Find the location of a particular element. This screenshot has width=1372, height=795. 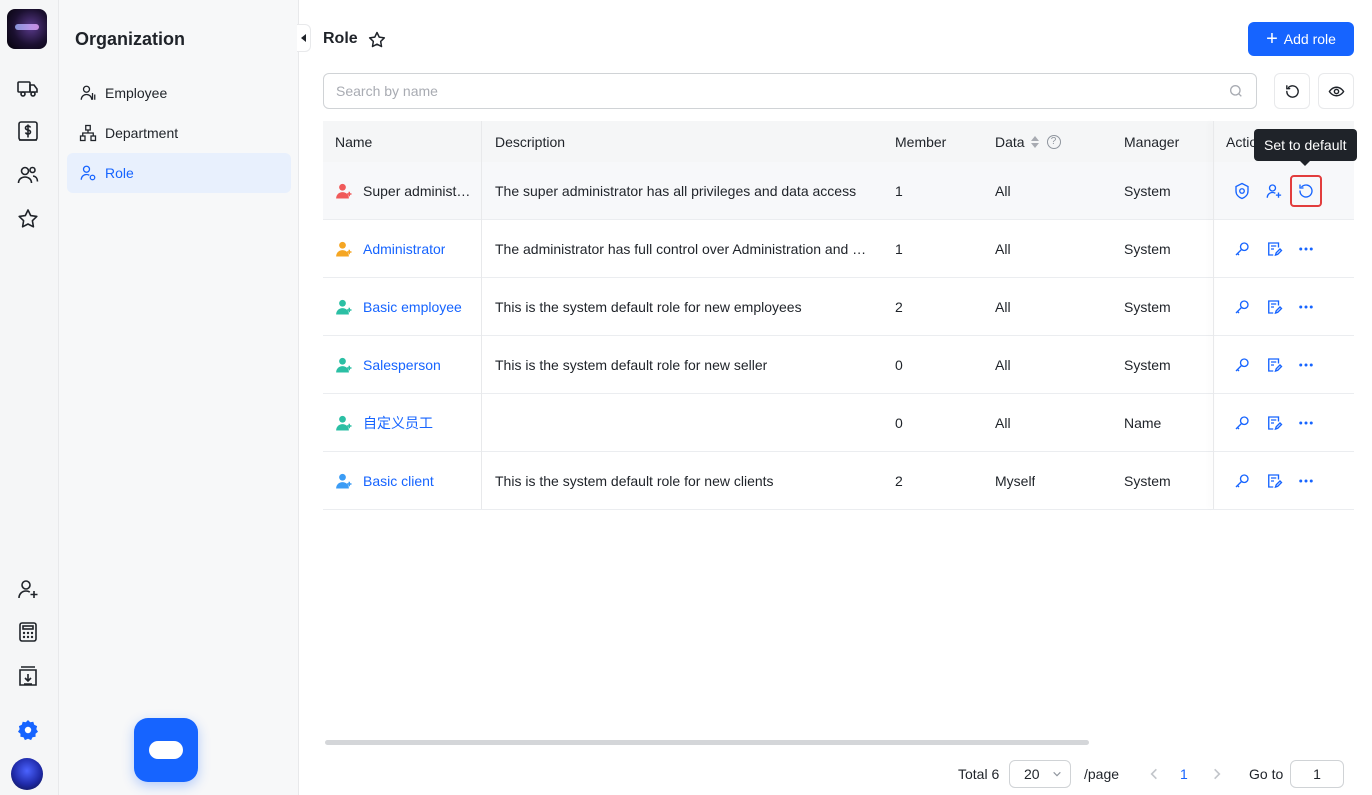

star-icon is located at coordinates (28, 219).